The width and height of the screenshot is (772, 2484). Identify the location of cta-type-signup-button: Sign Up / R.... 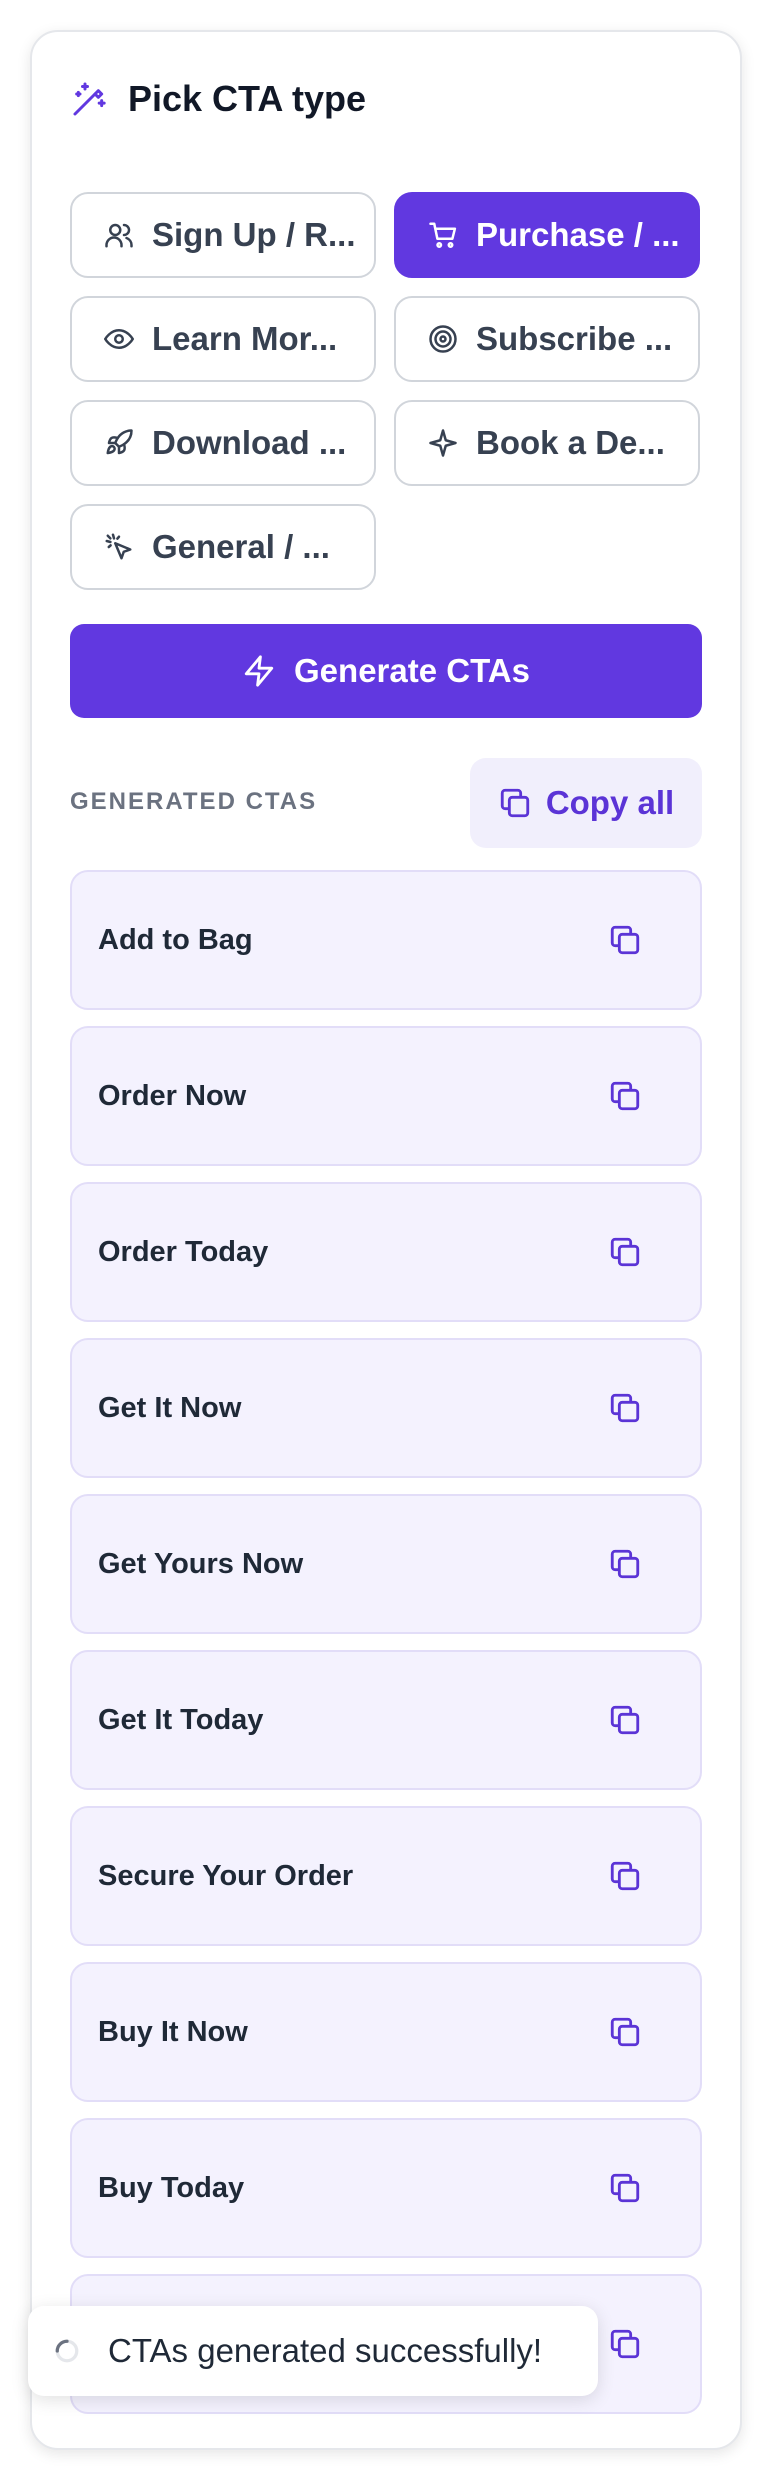
(223, 235).